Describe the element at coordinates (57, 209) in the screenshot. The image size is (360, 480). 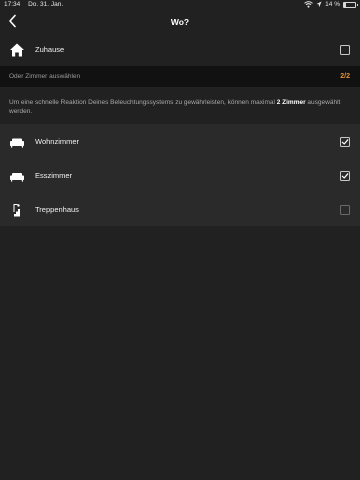
I see `room-label: Treppenhaus` at that location.